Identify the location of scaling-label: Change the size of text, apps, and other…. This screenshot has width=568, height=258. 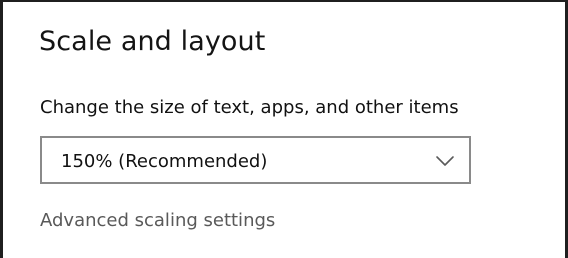
(249, 107).